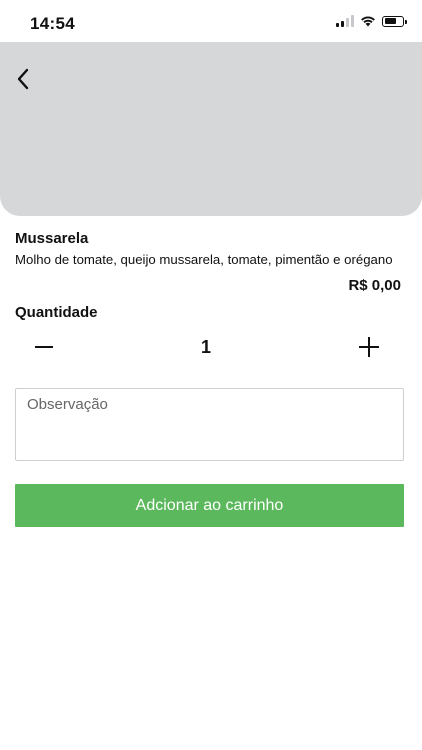 Image resolution: width=422 pixels, height=750 pixels. Describe the element at coordinates (209, 505) in the screenshot. I see `add-to-cart-button: Adcionar ao carrinho` at that location.